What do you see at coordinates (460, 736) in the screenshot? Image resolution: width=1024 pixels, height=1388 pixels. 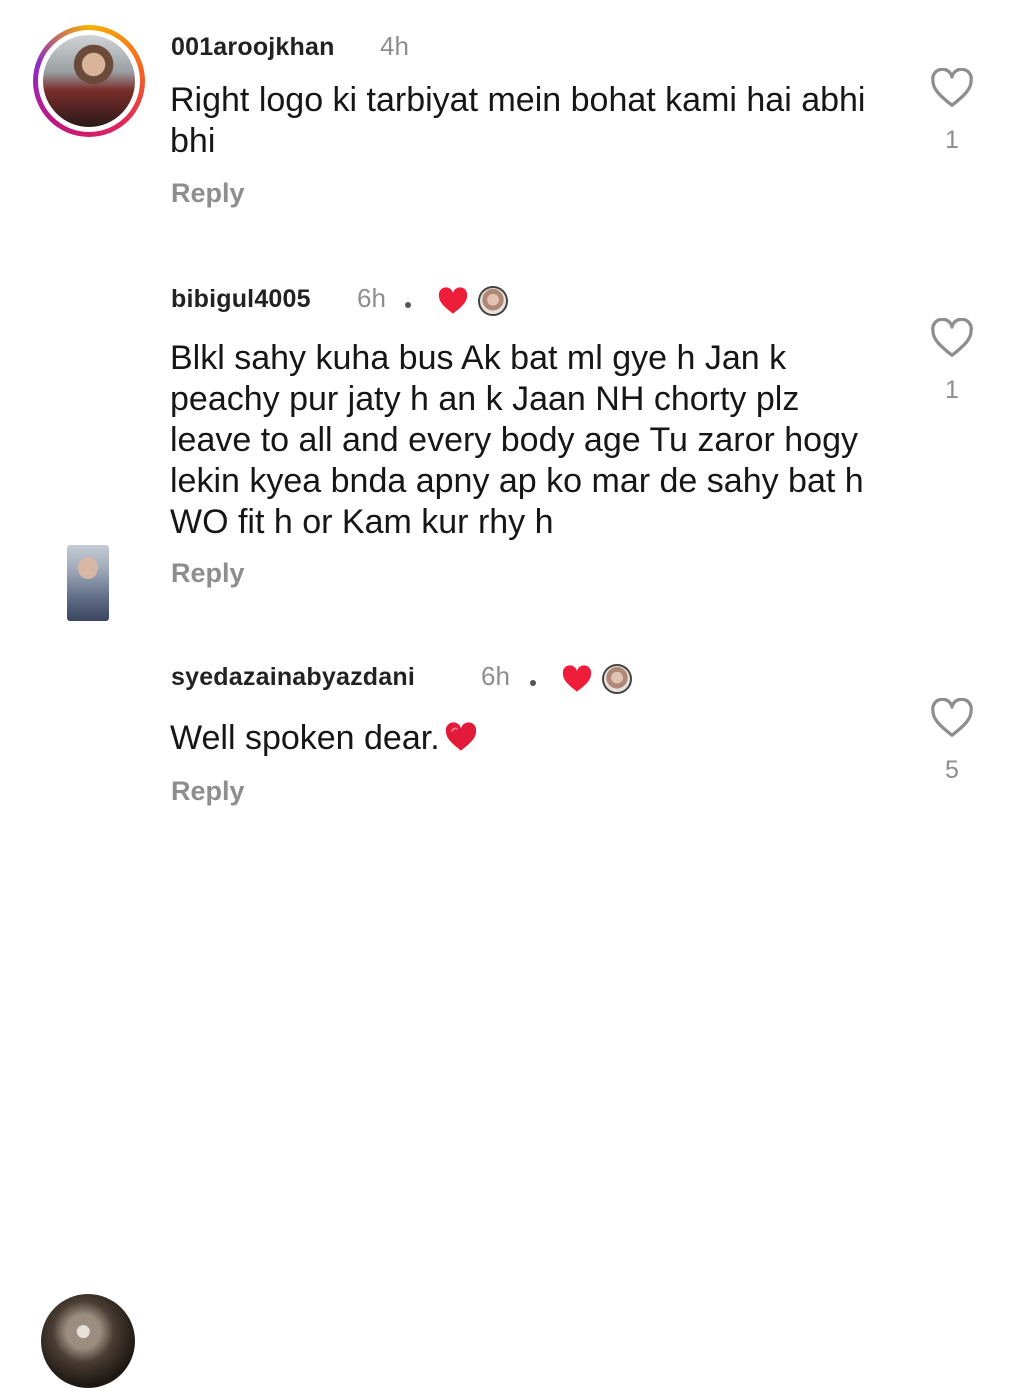 I see `red-heart-emoji-icon` at bounding box center [460, 736].